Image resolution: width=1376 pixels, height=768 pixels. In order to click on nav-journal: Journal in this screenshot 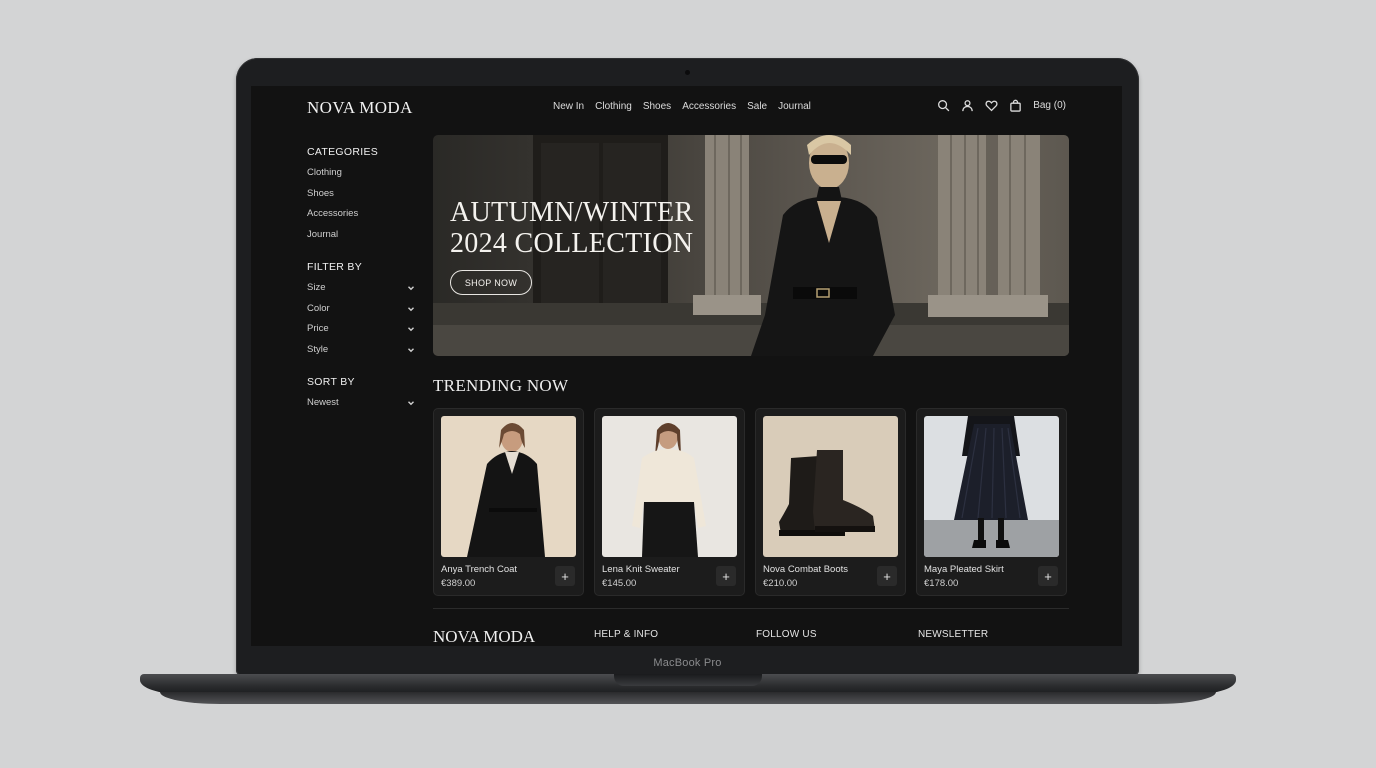, I will do `click(794, 106)`.